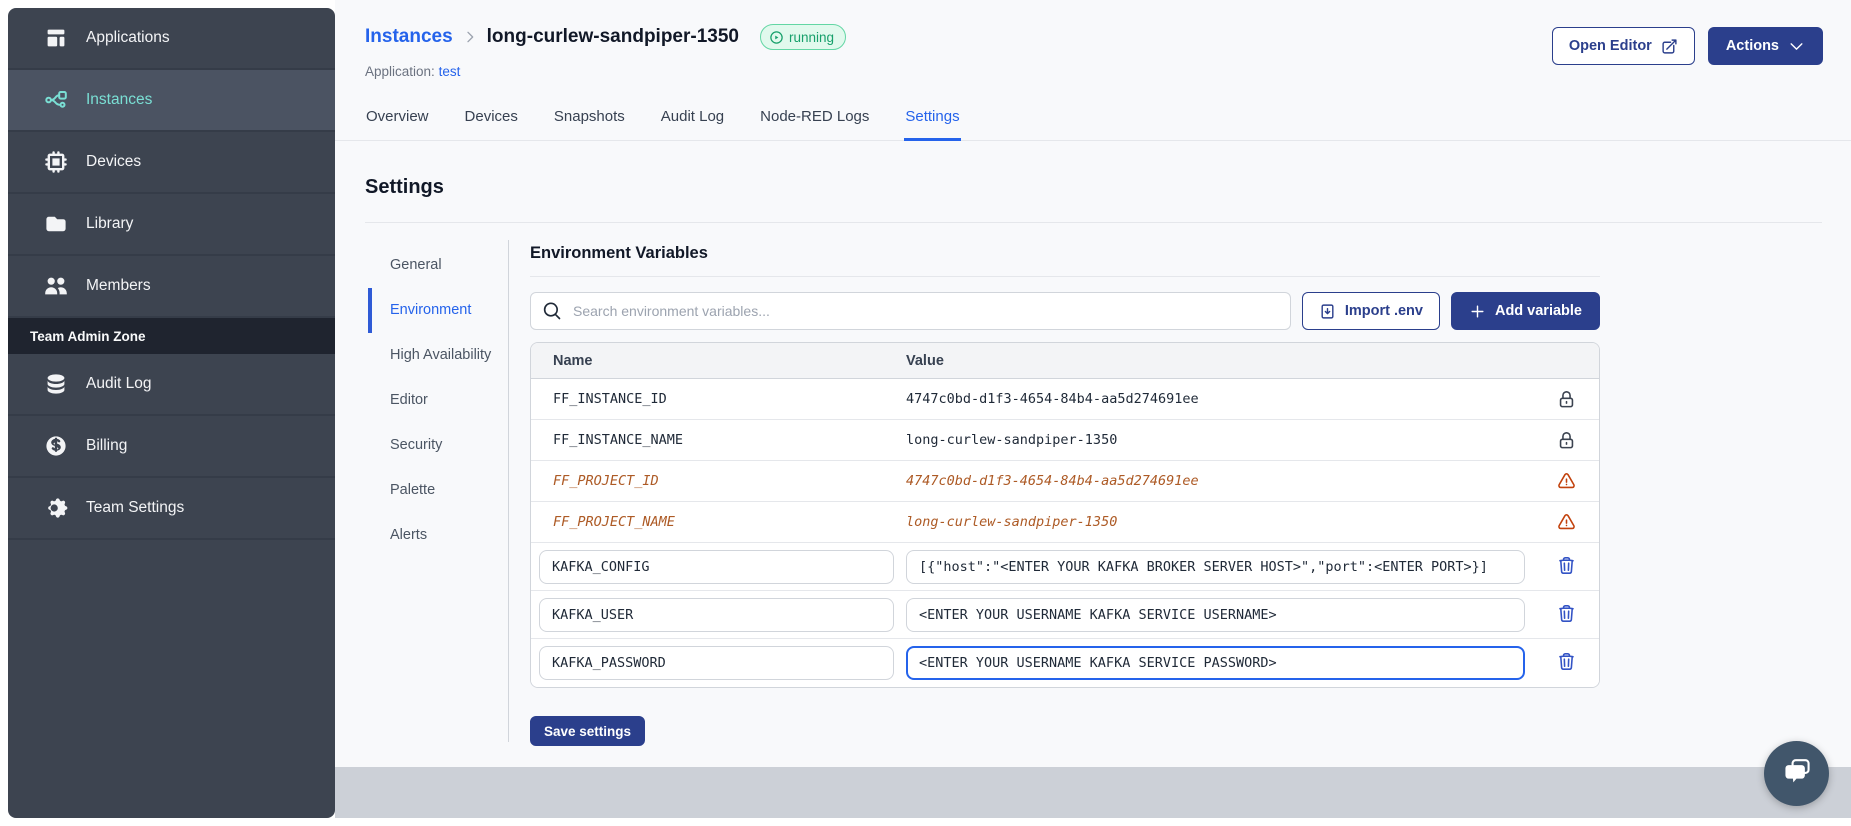 The width and height of the screenshot is (1851, 826). I want to click on settings-nav-general: General, so click(432, 265).